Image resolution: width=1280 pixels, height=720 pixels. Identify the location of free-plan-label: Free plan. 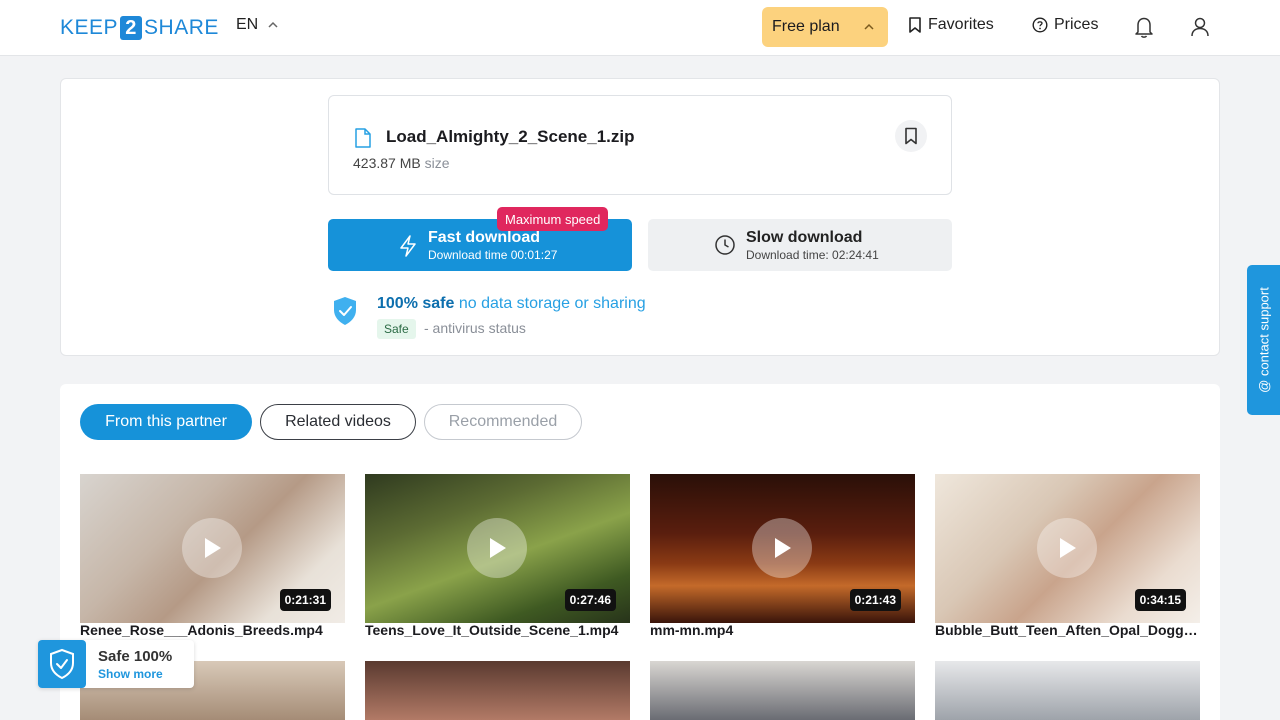
(806, 26).